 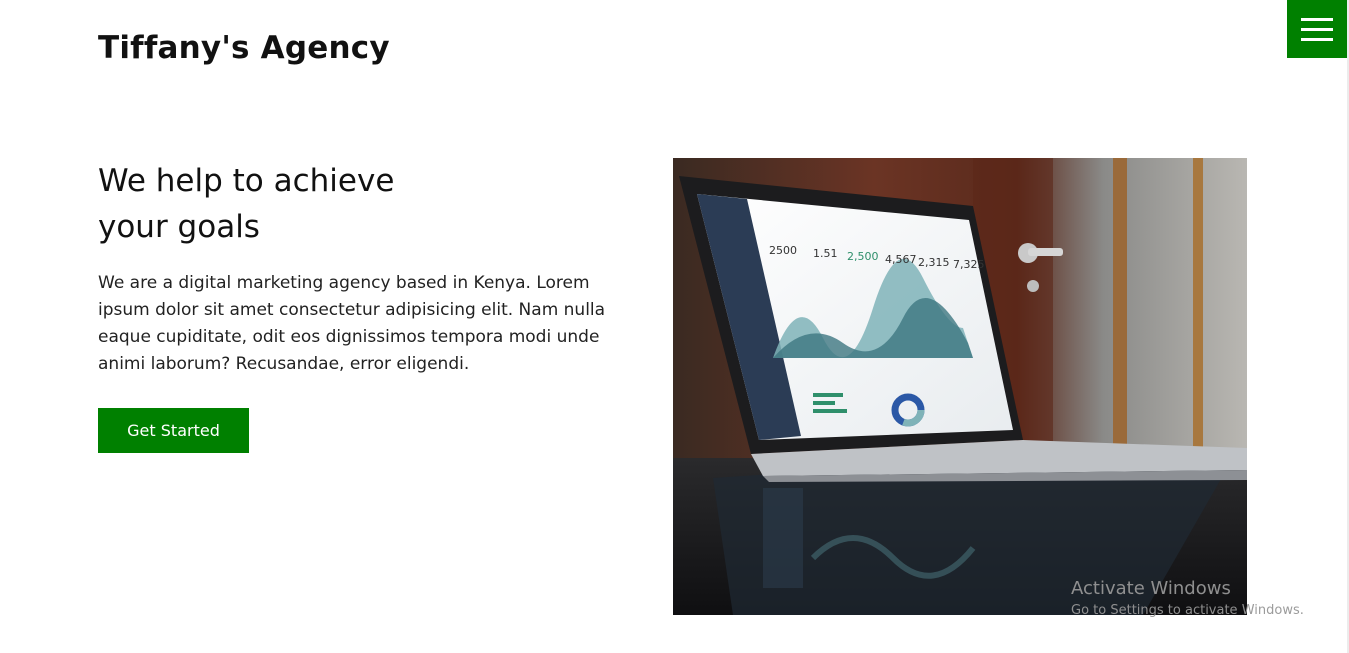 What do you see at coordinates (244, 48) in the screenshot?
I see `brand-logo: Tiffany's Agency` at bounding box center [244, 48].